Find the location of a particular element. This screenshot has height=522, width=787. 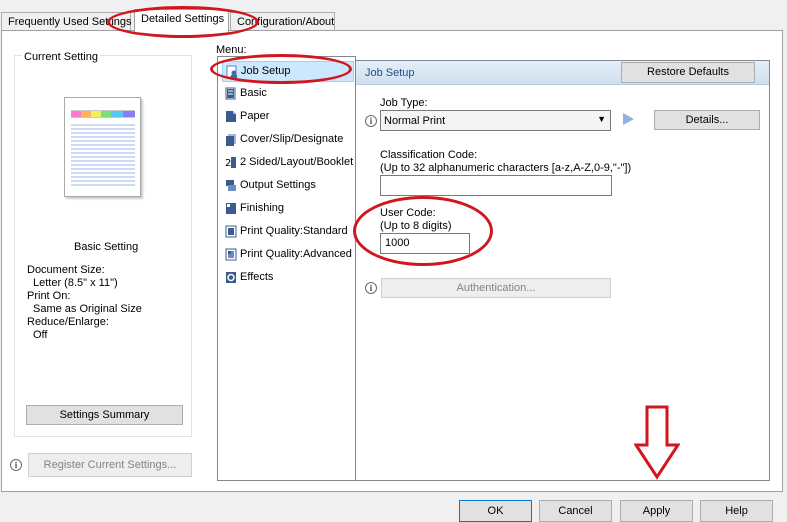

menu-item-quality-advanced: Print Quality:Advanced is located at coordinates (288, 255).